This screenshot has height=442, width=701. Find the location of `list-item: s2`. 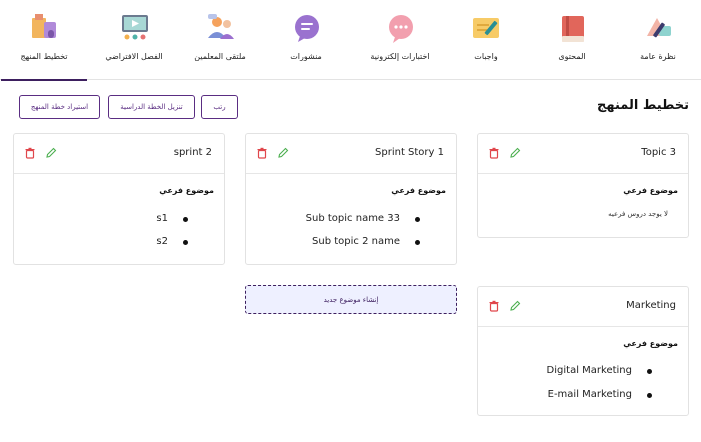

list-item: s2 is located at coordinates (118, 243).